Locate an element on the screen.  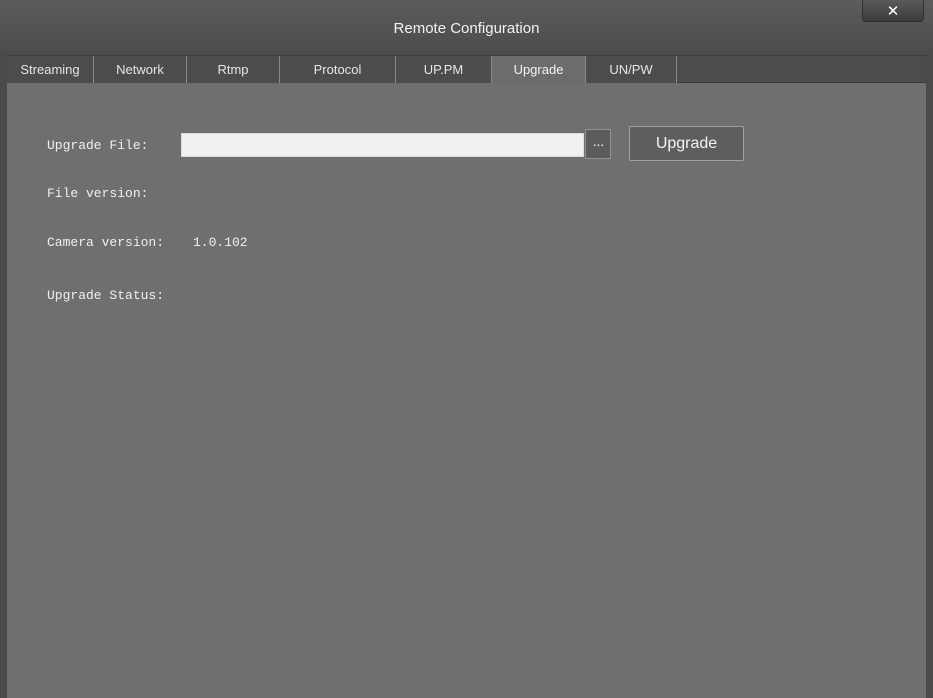
camera-version-label: Camera version: is located at coordinates (106, 242).